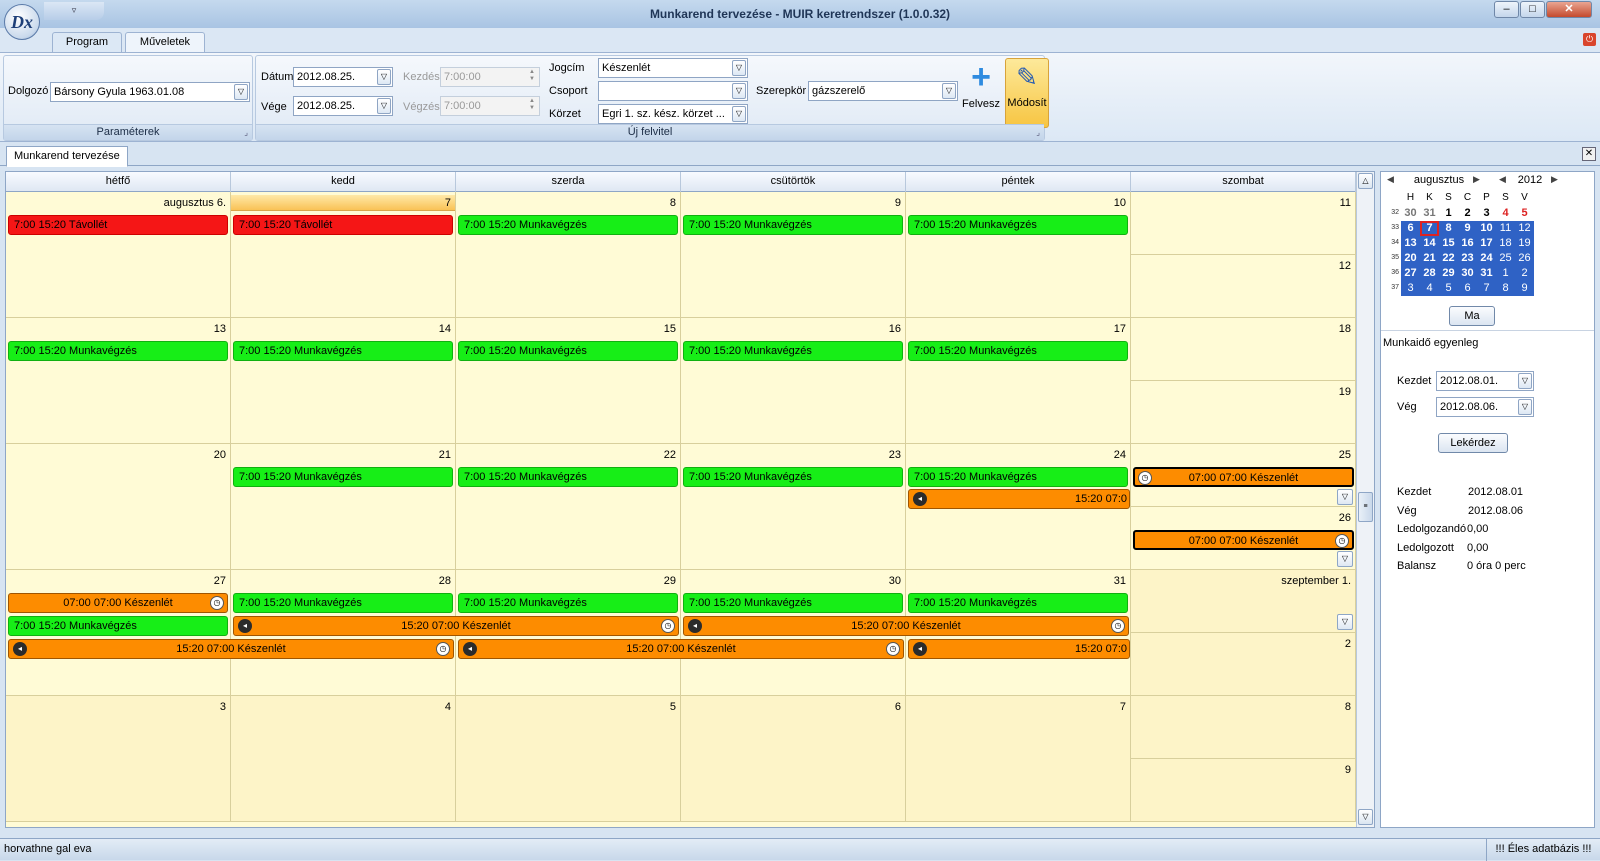 Image resolution: width=1600 pixels, height=861 pixels. I want to click on mini-calendar-day: 10, so click(1486, 228).